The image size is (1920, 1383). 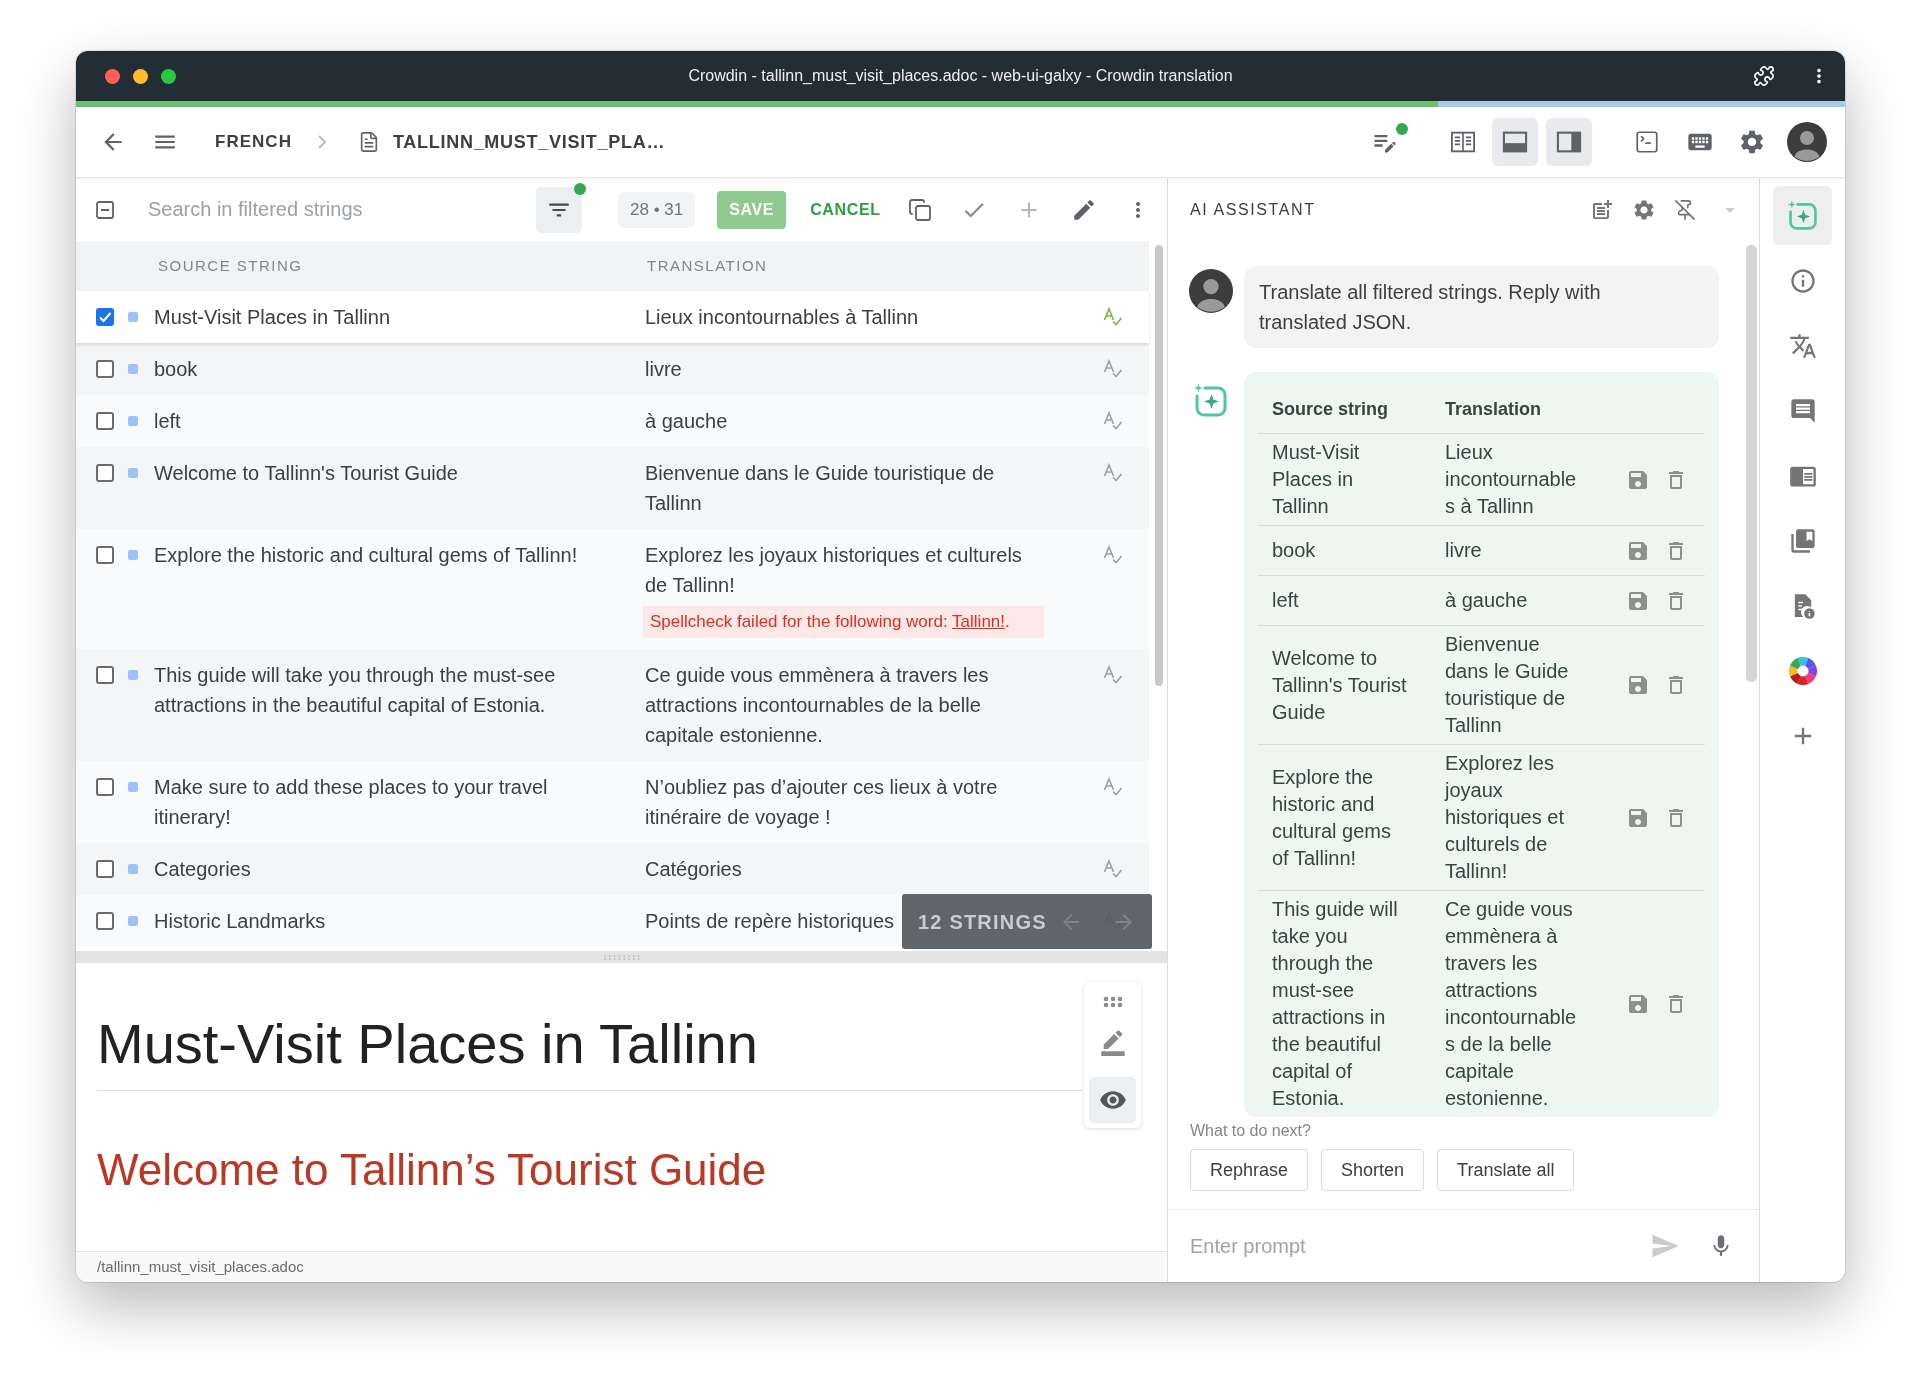 What do you see at coordinates (334, 209) in the screenshot?
I see `search-field: Search in filtered strings` at bounding box center [334, 209].